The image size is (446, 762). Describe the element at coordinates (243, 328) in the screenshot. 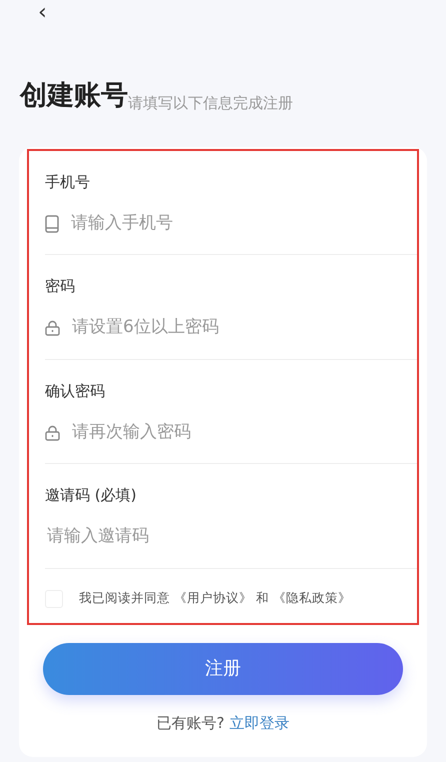

I see `input-field: 请设置6位以上密码` at that location.